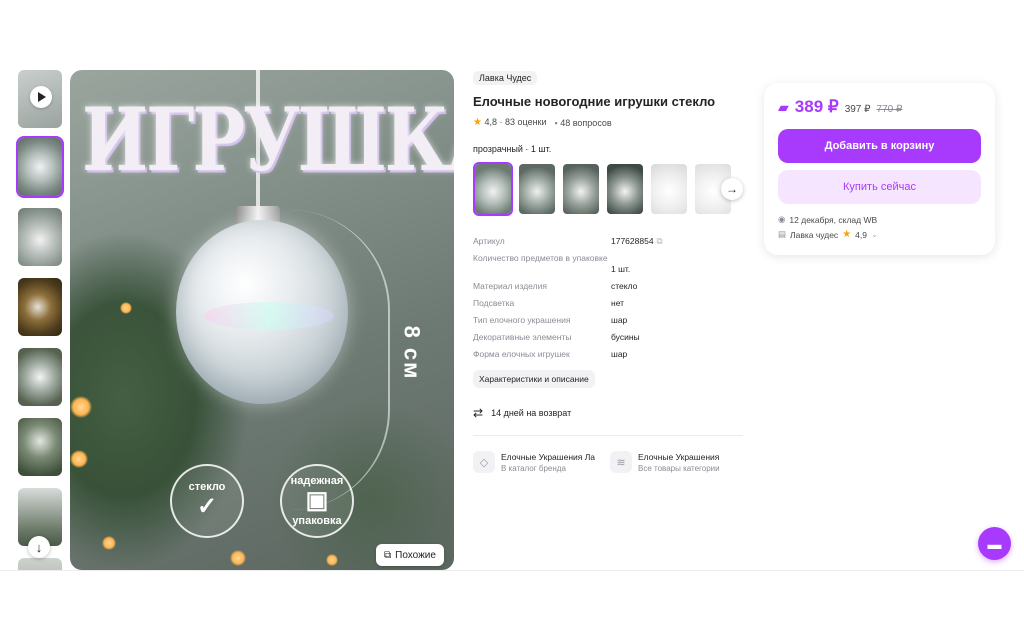 Image resolution: width=1024 pixels, height=641 pixels. Describe the element at coordinates (583, 123) in the screenshot. I see `questions-link: ▪ 48 вопросов` at that location.